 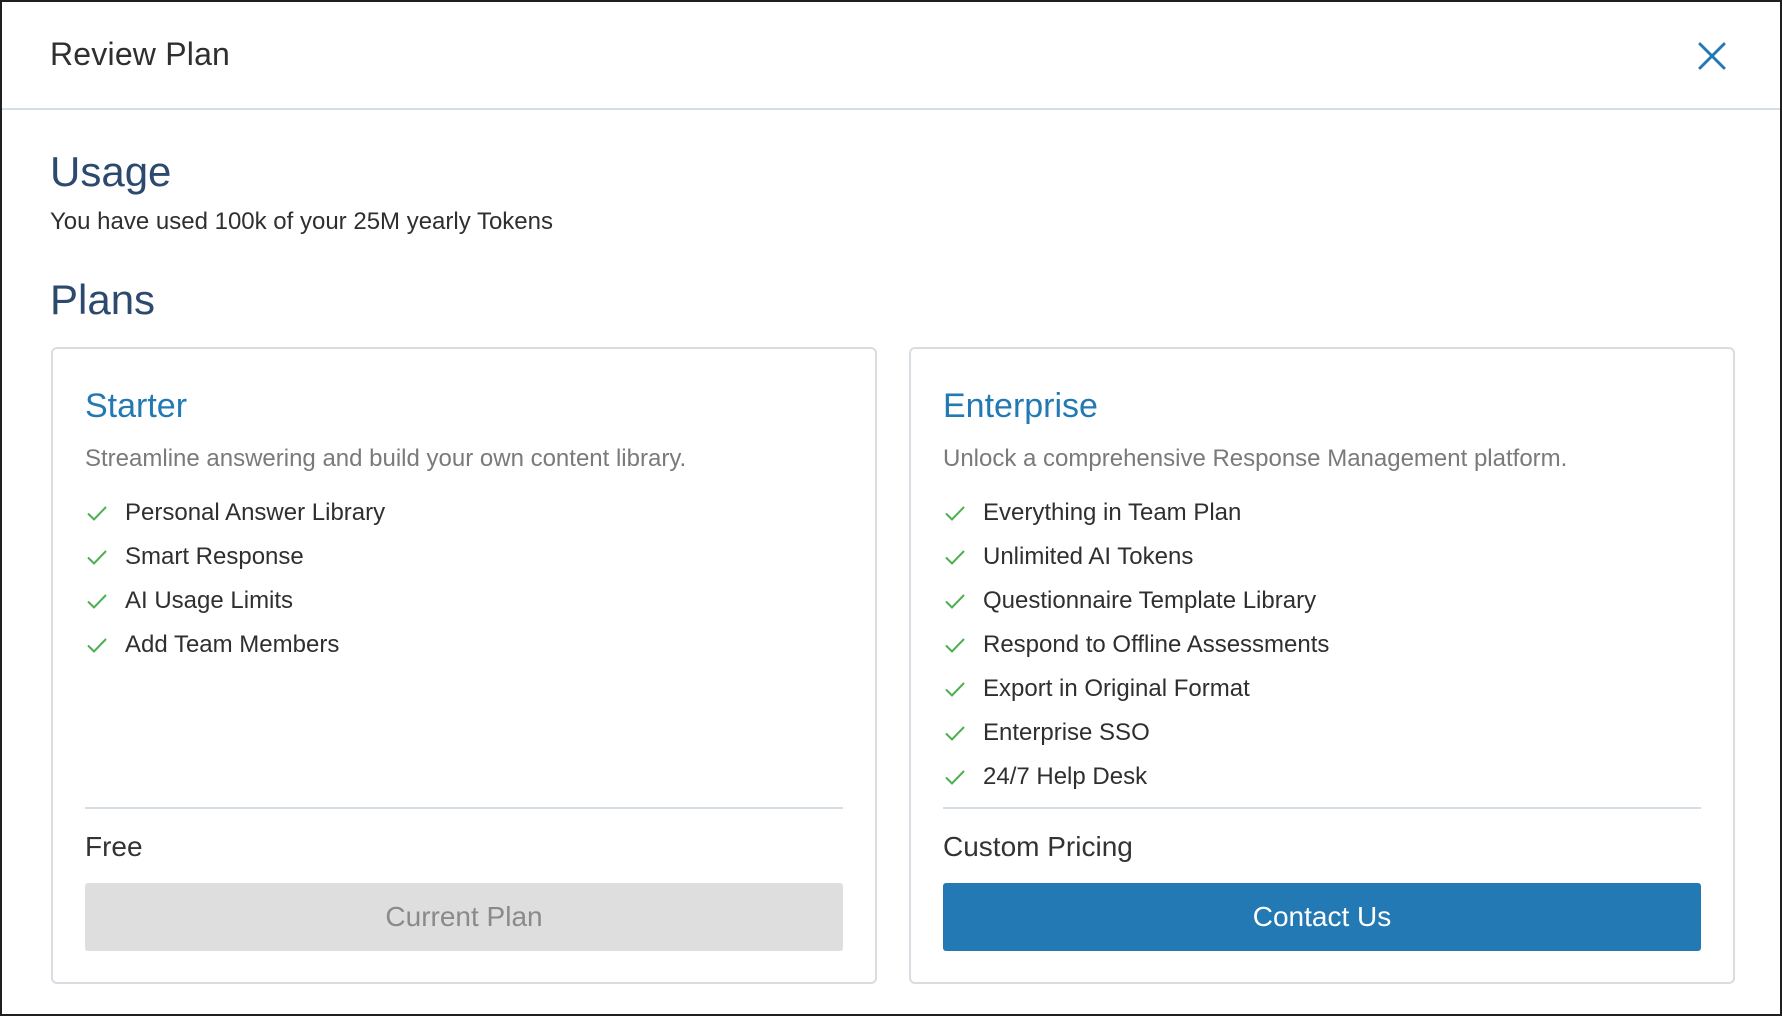 I want to click on feature-item: Personal Answer Library, so click(x=235, y=513).